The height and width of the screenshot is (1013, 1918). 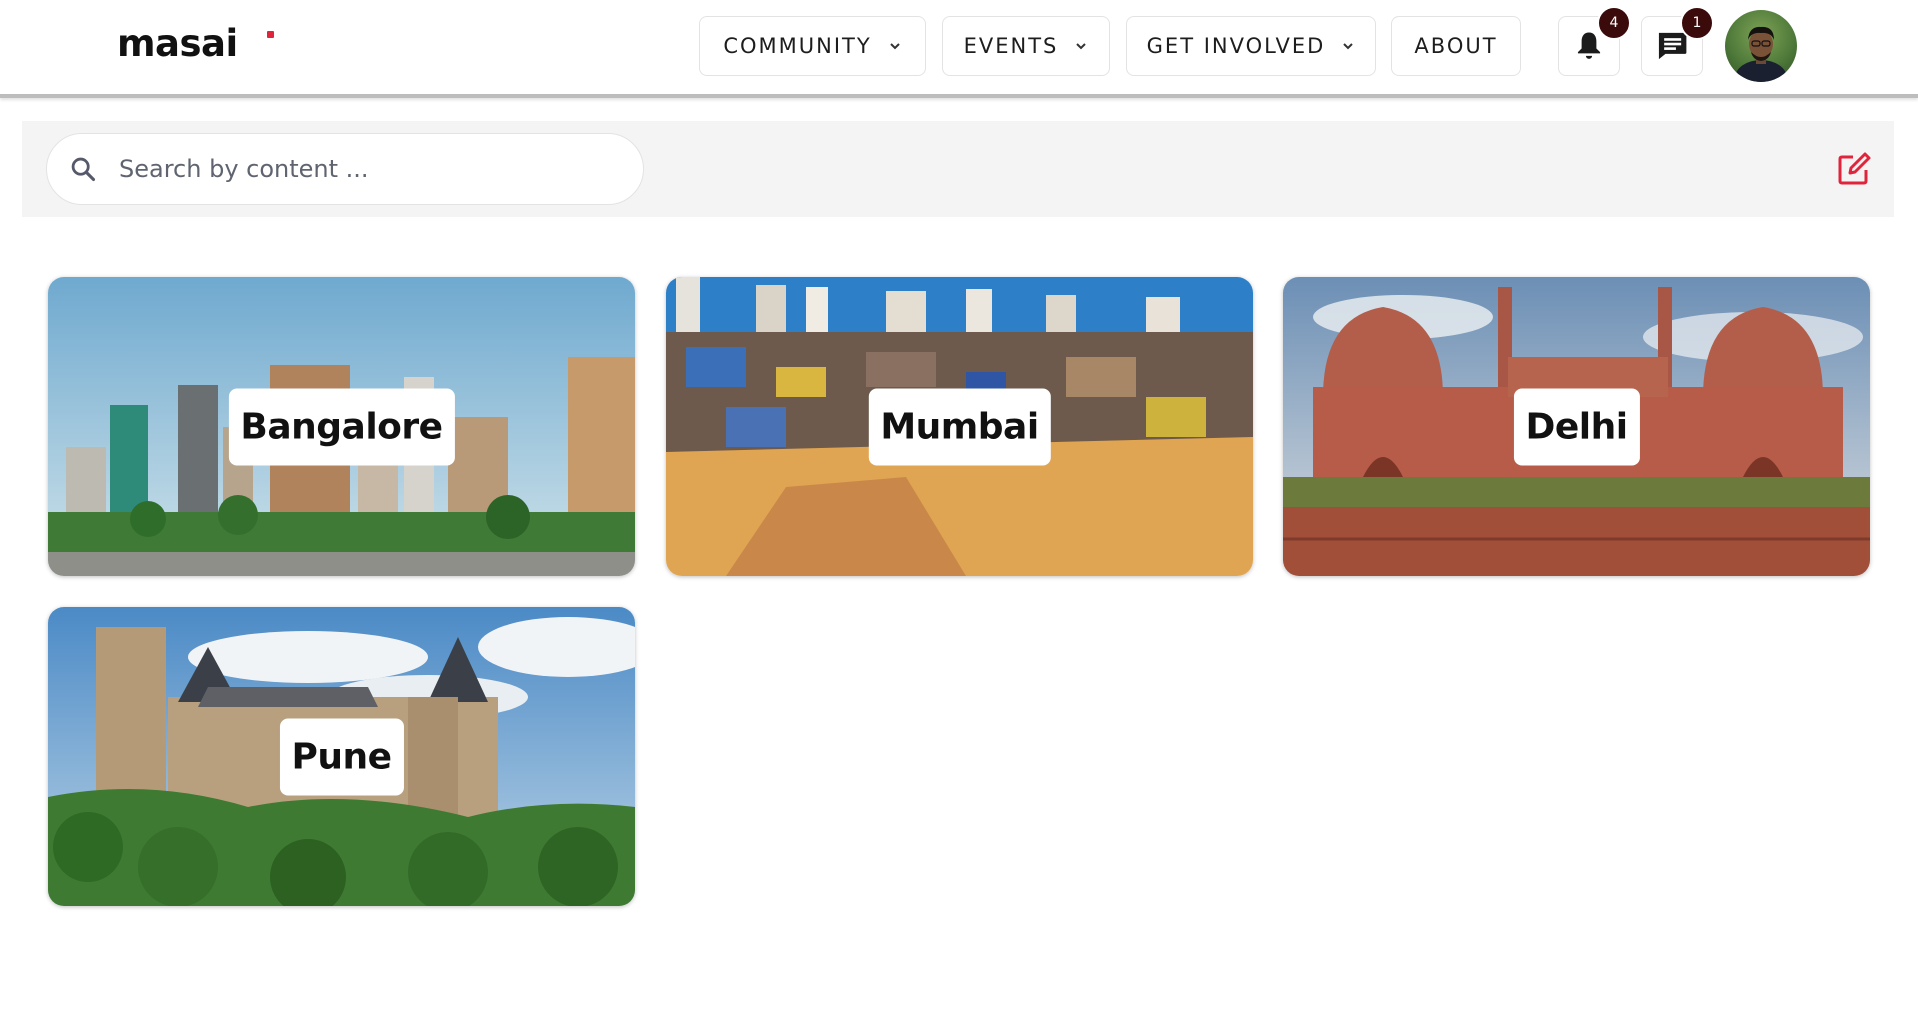 I want to click on edit-icon, so click(x=1854, y=168).